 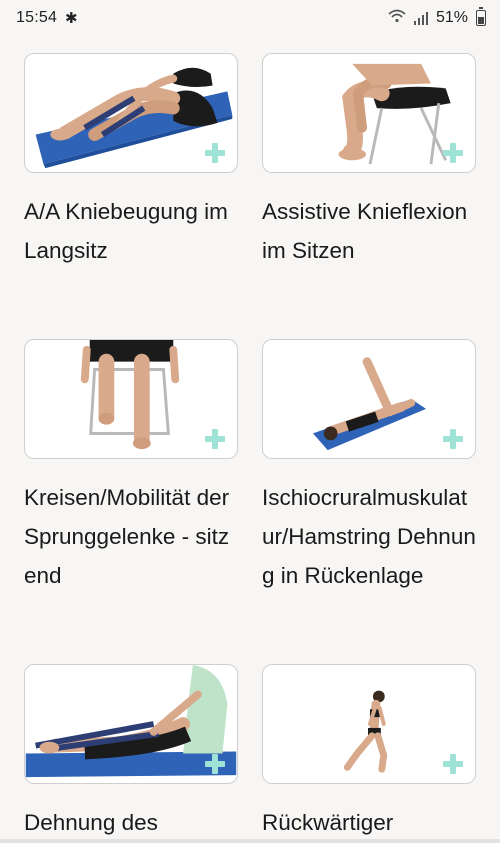 I want to click on battery-icon, so click(x=481, y=16).